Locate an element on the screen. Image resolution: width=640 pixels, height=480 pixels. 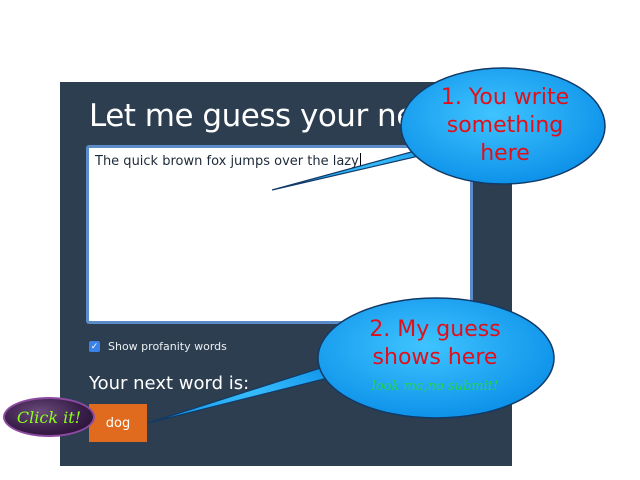
callout-1-text: 1. You write something here is located at coordinates (505, 125).